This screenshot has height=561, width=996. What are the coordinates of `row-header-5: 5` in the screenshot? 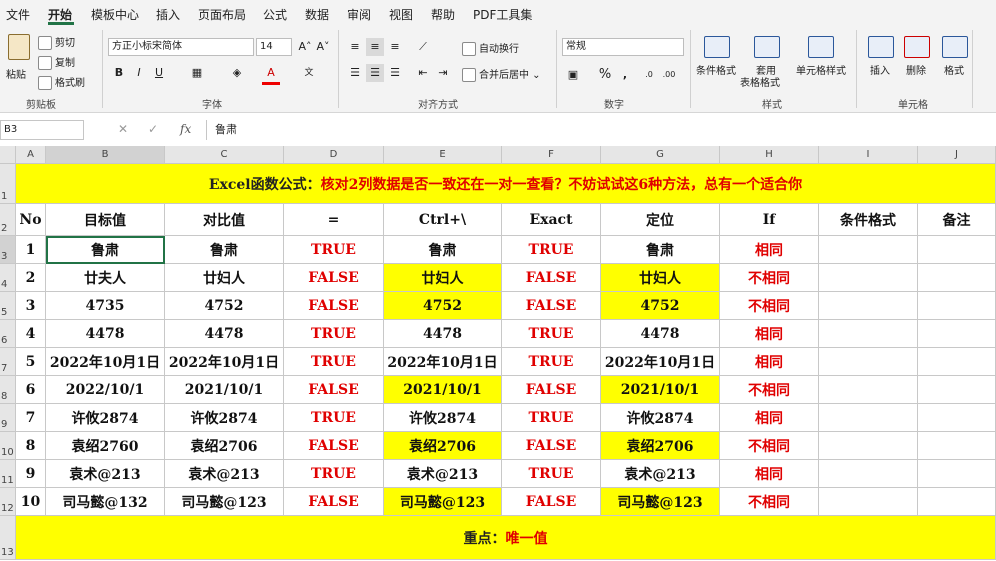 It's located at (8, 306).